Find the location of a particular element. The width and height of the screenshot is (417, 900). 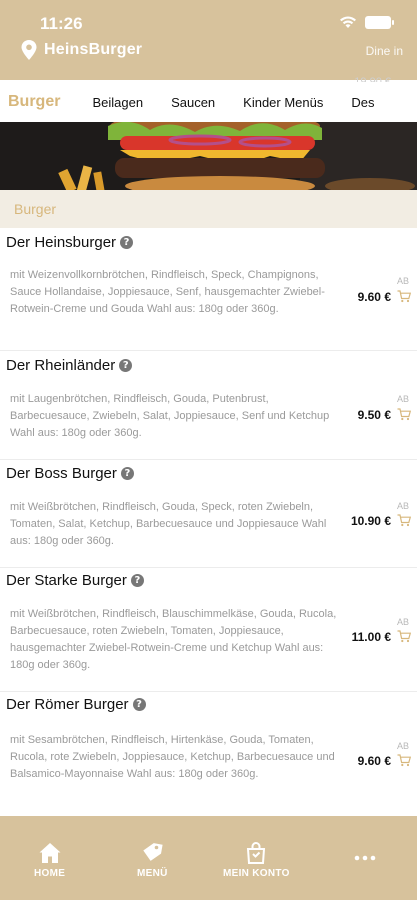

nav-home: HOME is located at coordinates (49, 860).